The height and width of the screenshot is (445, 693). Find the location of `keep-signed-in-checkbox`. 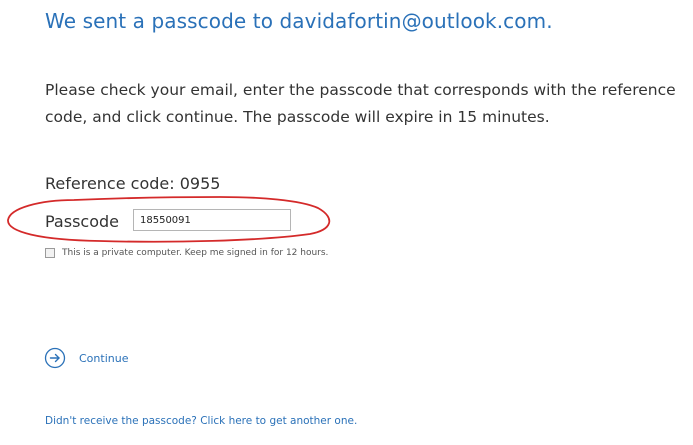

keep-signed-in-checkbox is located at coordinates (50, 253).